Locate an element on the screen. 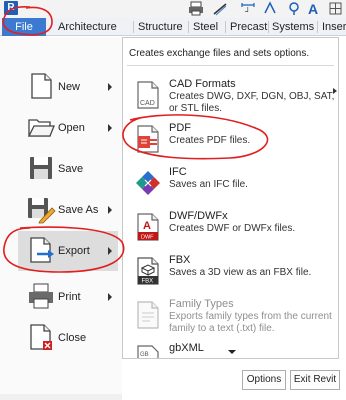  text-icon: A is located at coordinates (314, 8).